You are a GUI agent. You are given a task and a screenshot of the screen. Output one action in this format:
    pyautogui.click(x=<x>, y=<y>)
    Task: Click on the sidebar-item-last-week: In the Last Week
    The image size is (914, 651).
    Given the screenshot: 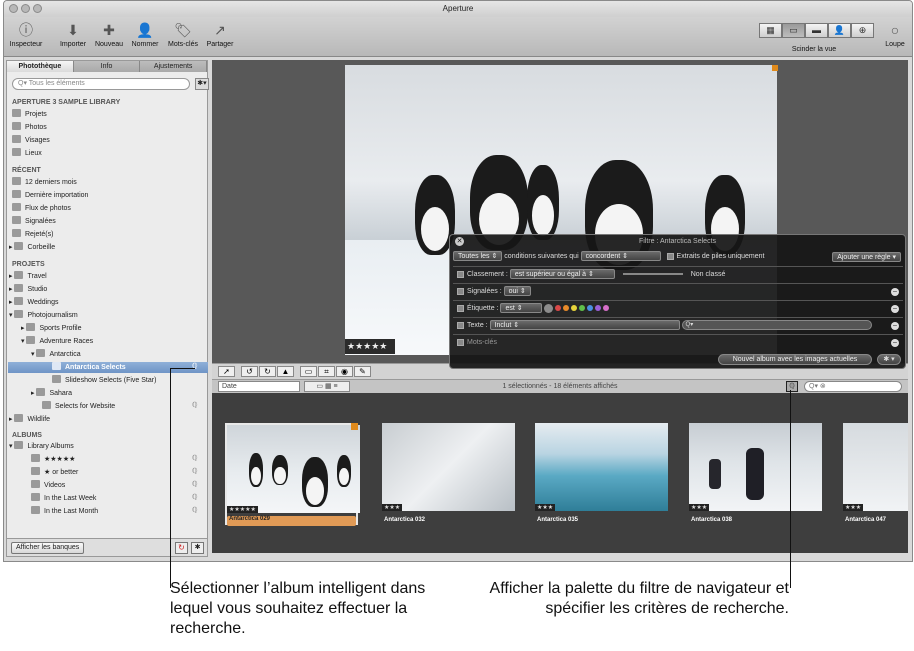 What is the action you would take?
    pyautogui.click(x=63, y=498)
    